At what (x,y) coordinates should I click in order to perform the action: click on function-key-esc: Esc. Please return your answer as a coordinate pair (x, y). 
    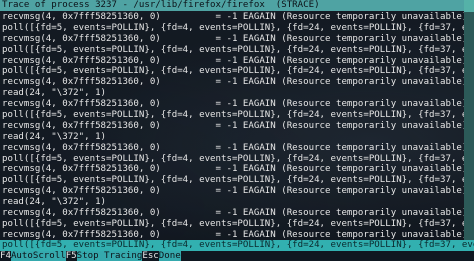
    Looking at the image, I should click on (150, 256).